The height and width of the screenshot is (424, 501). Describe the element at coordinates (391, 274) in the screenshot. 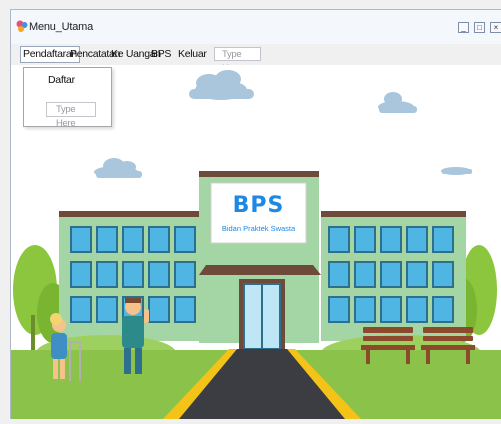

I see `windows-right` at that location.